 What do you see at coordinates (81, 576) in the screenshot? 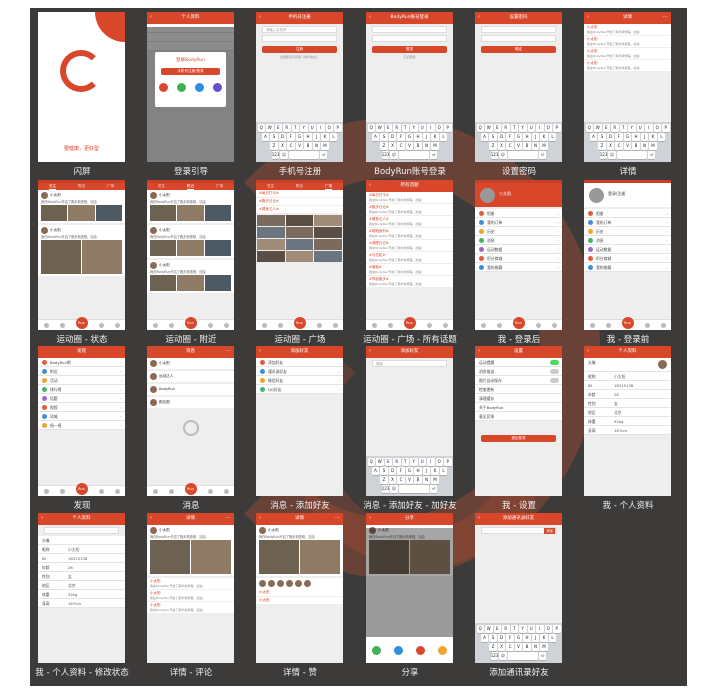
I see `profile-row: 性别 女` at bounding box center [81, 576].